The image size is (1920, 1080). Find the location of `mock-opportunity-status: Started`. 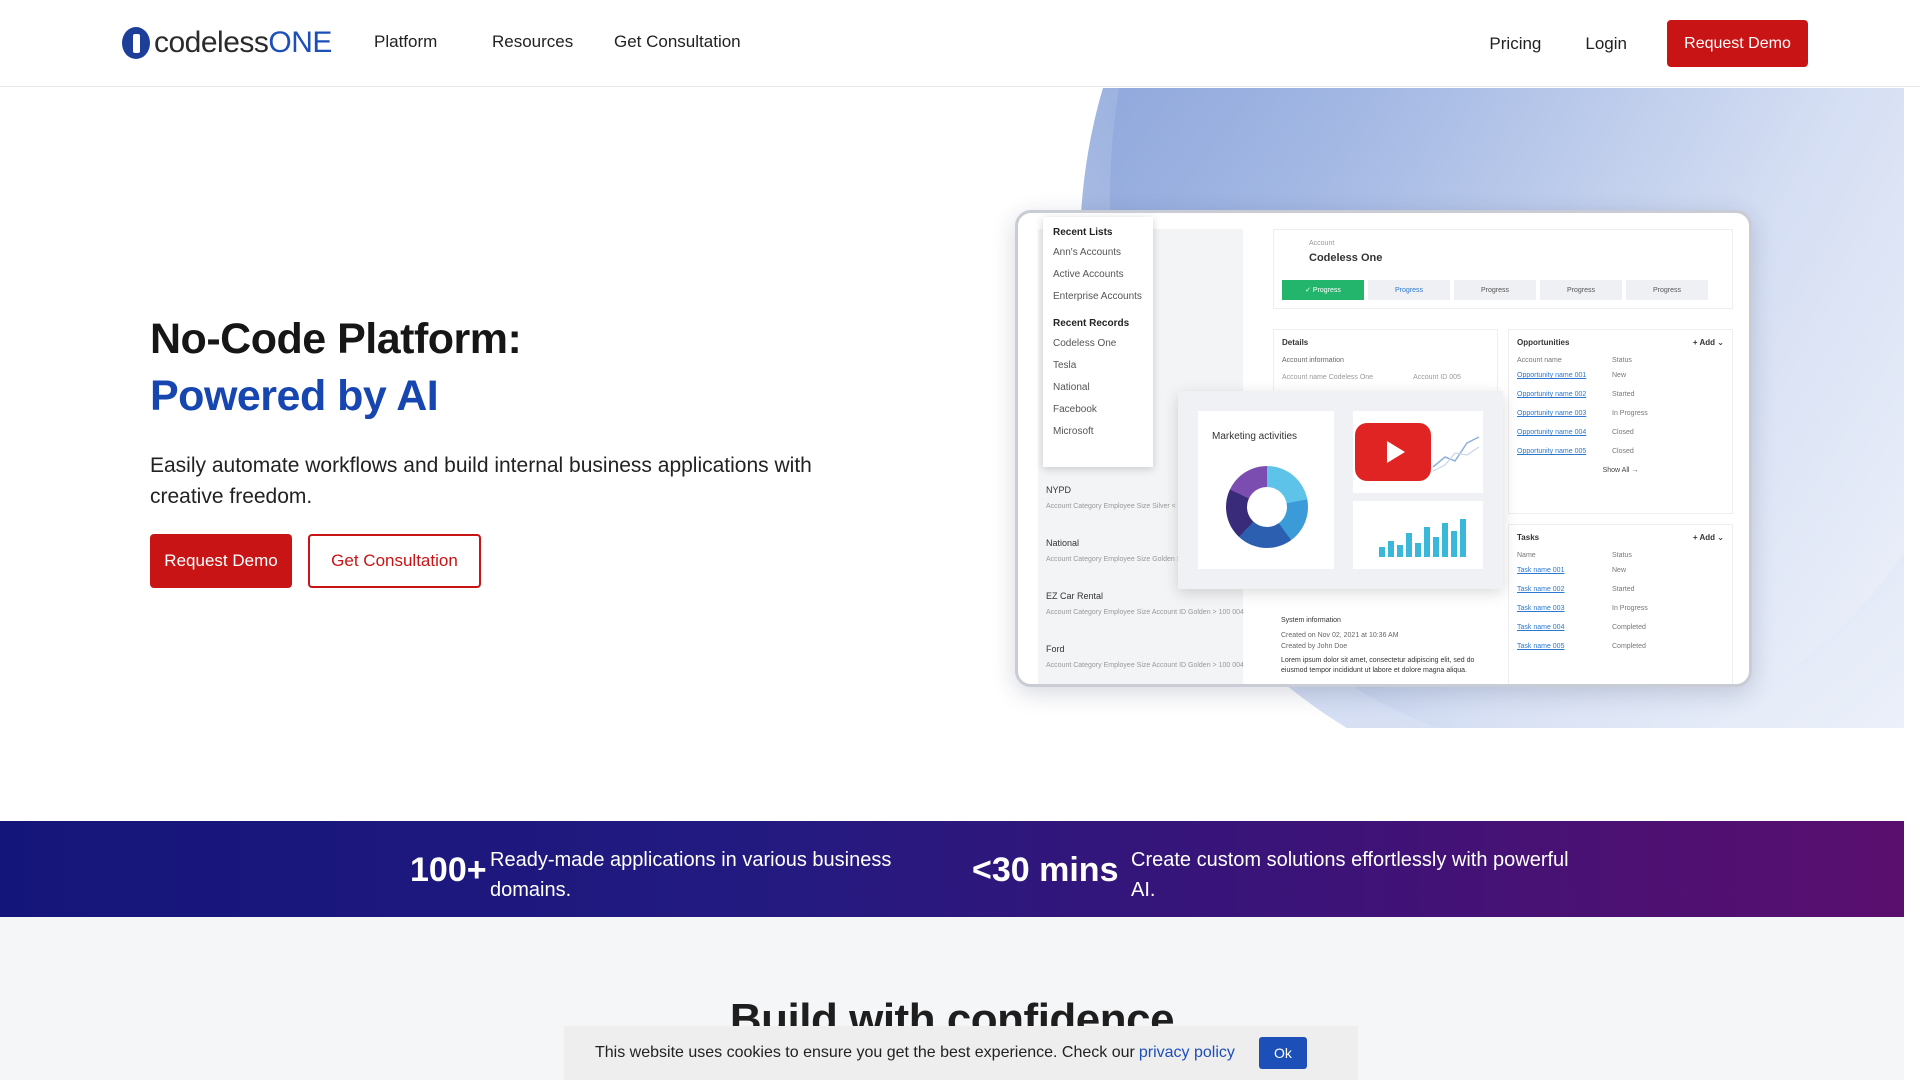

mock-opportunity-status: Started is located at coordinates (1623, 394).